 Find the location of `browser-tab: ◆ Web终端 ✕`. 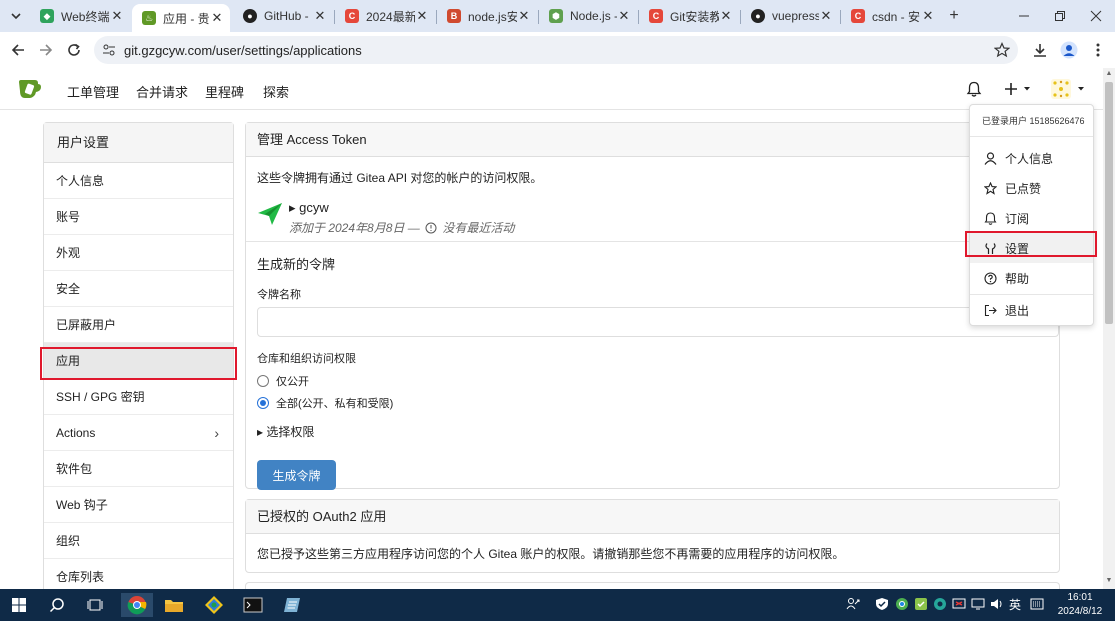

browser-tab: ◆ Web终端 ✕ is located at coordinates (80, 16).